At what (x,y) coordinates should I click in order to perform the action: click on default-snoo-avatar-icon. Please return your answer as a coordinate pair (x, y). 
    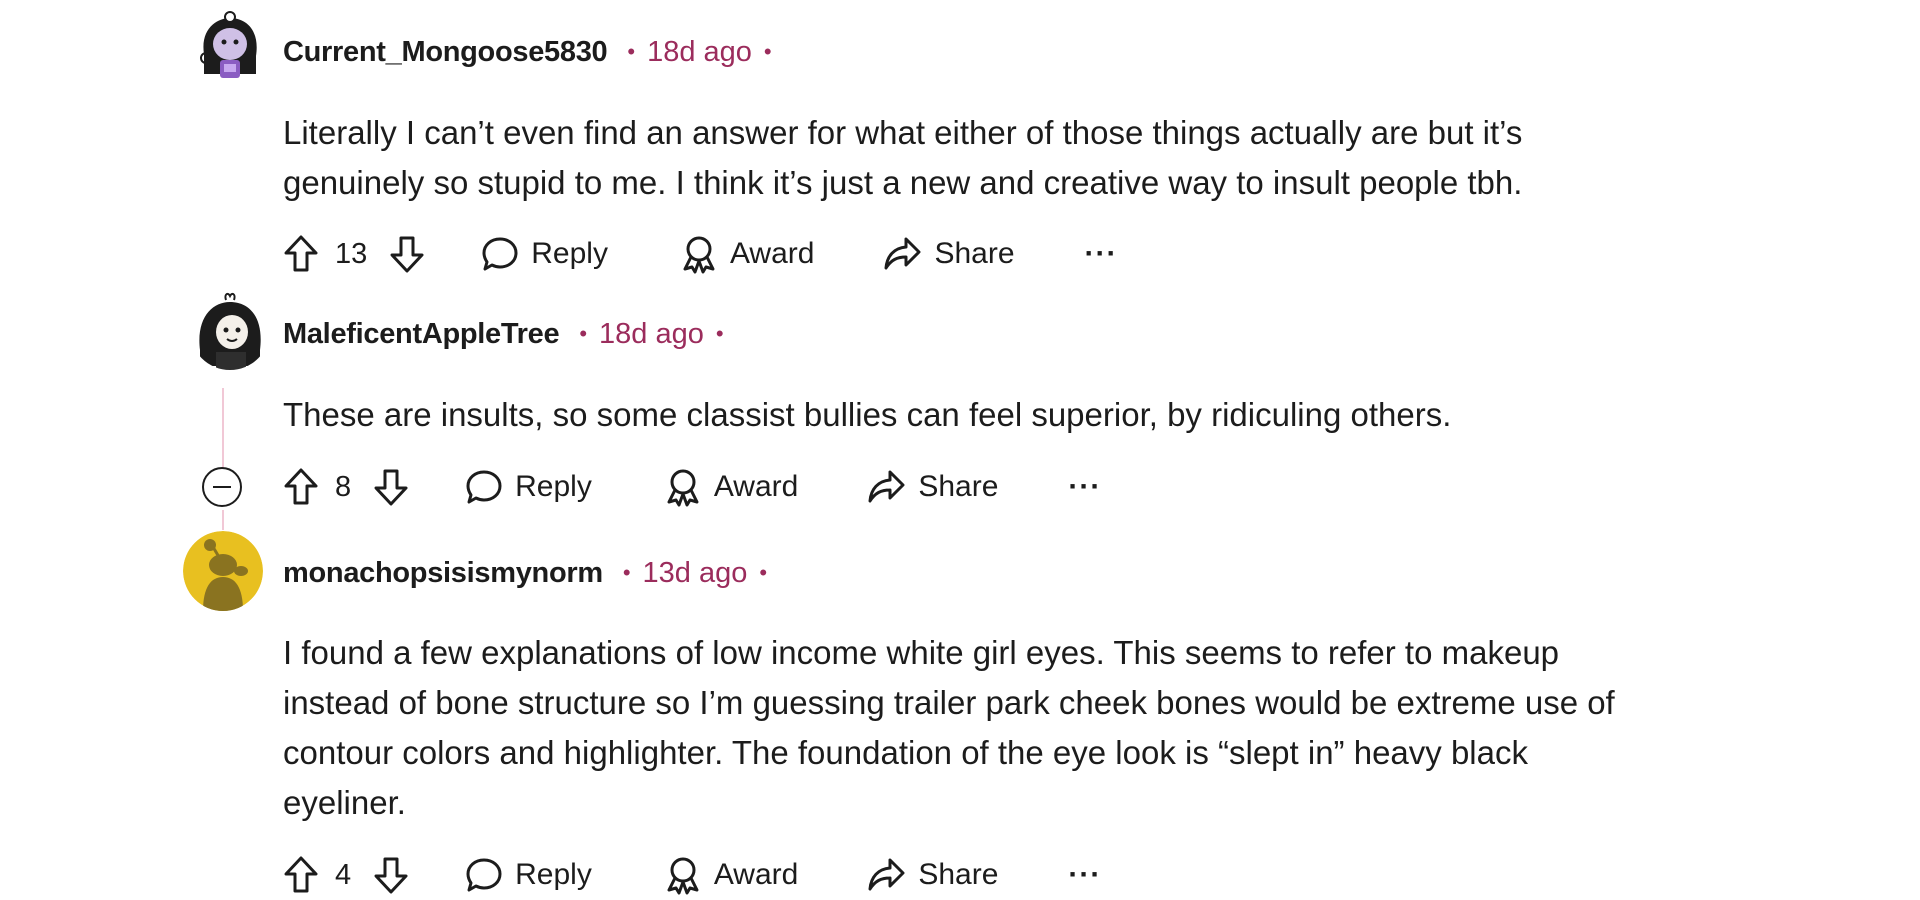
    Looking at the image, I should click on (223, 571).